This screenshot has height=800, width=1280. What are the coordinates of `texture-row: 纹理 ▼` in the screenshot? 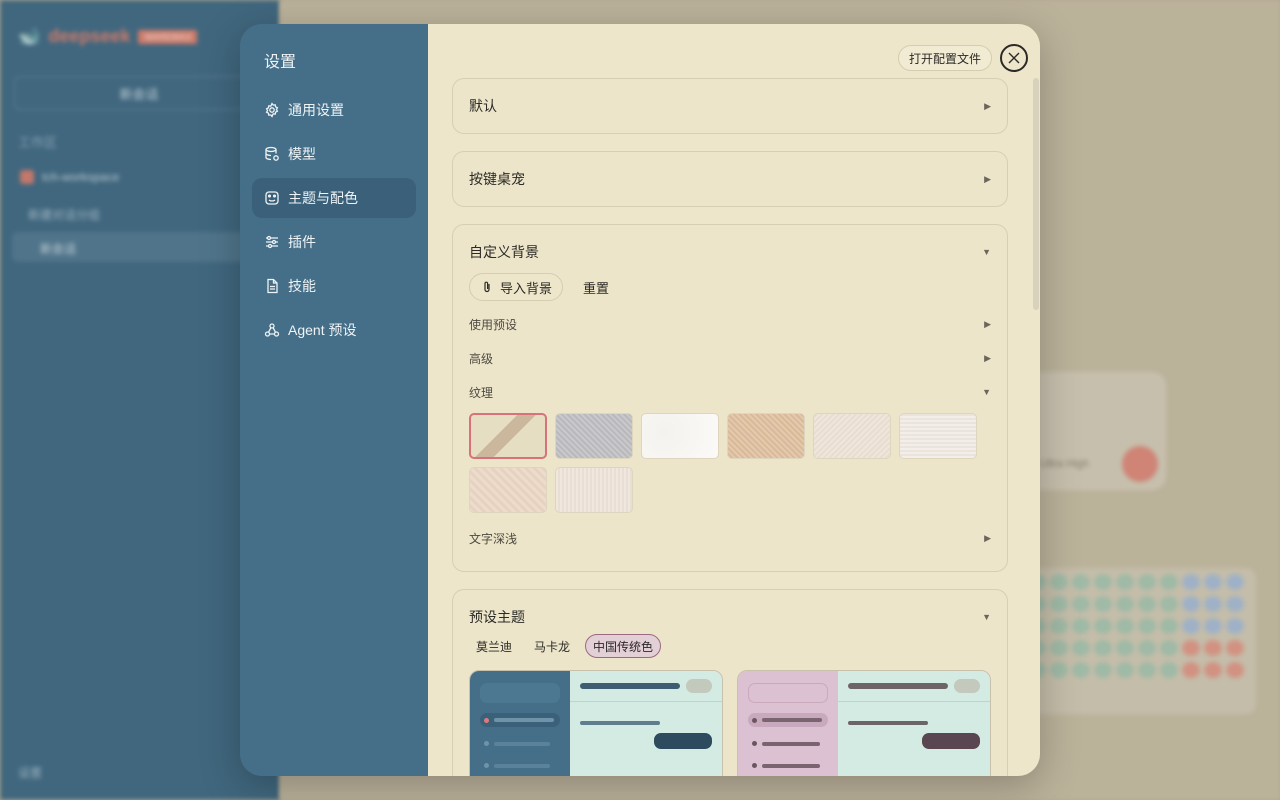 It's located at (730, 392).